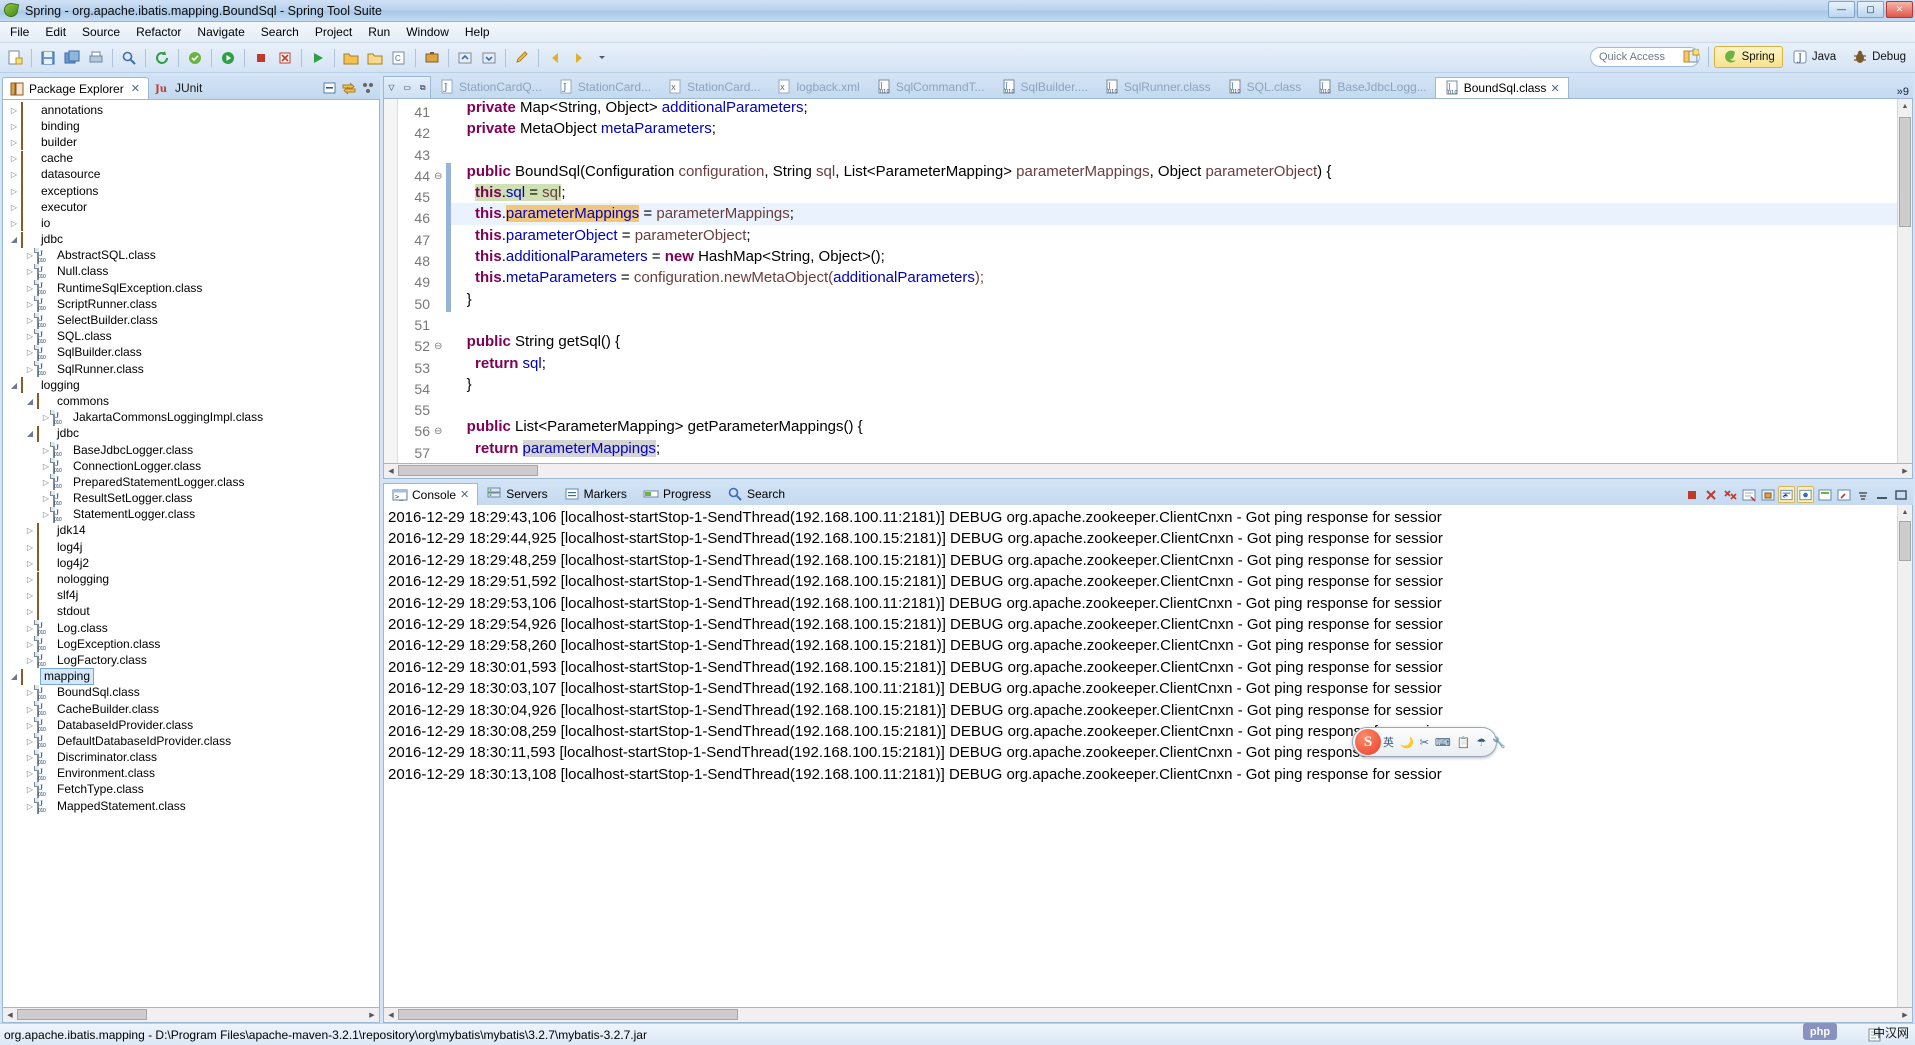 This screenshot has width=1915, height=1045. Describe the element at coordinates (1171, 150) in the screenshot. I see `code-line` at that location.